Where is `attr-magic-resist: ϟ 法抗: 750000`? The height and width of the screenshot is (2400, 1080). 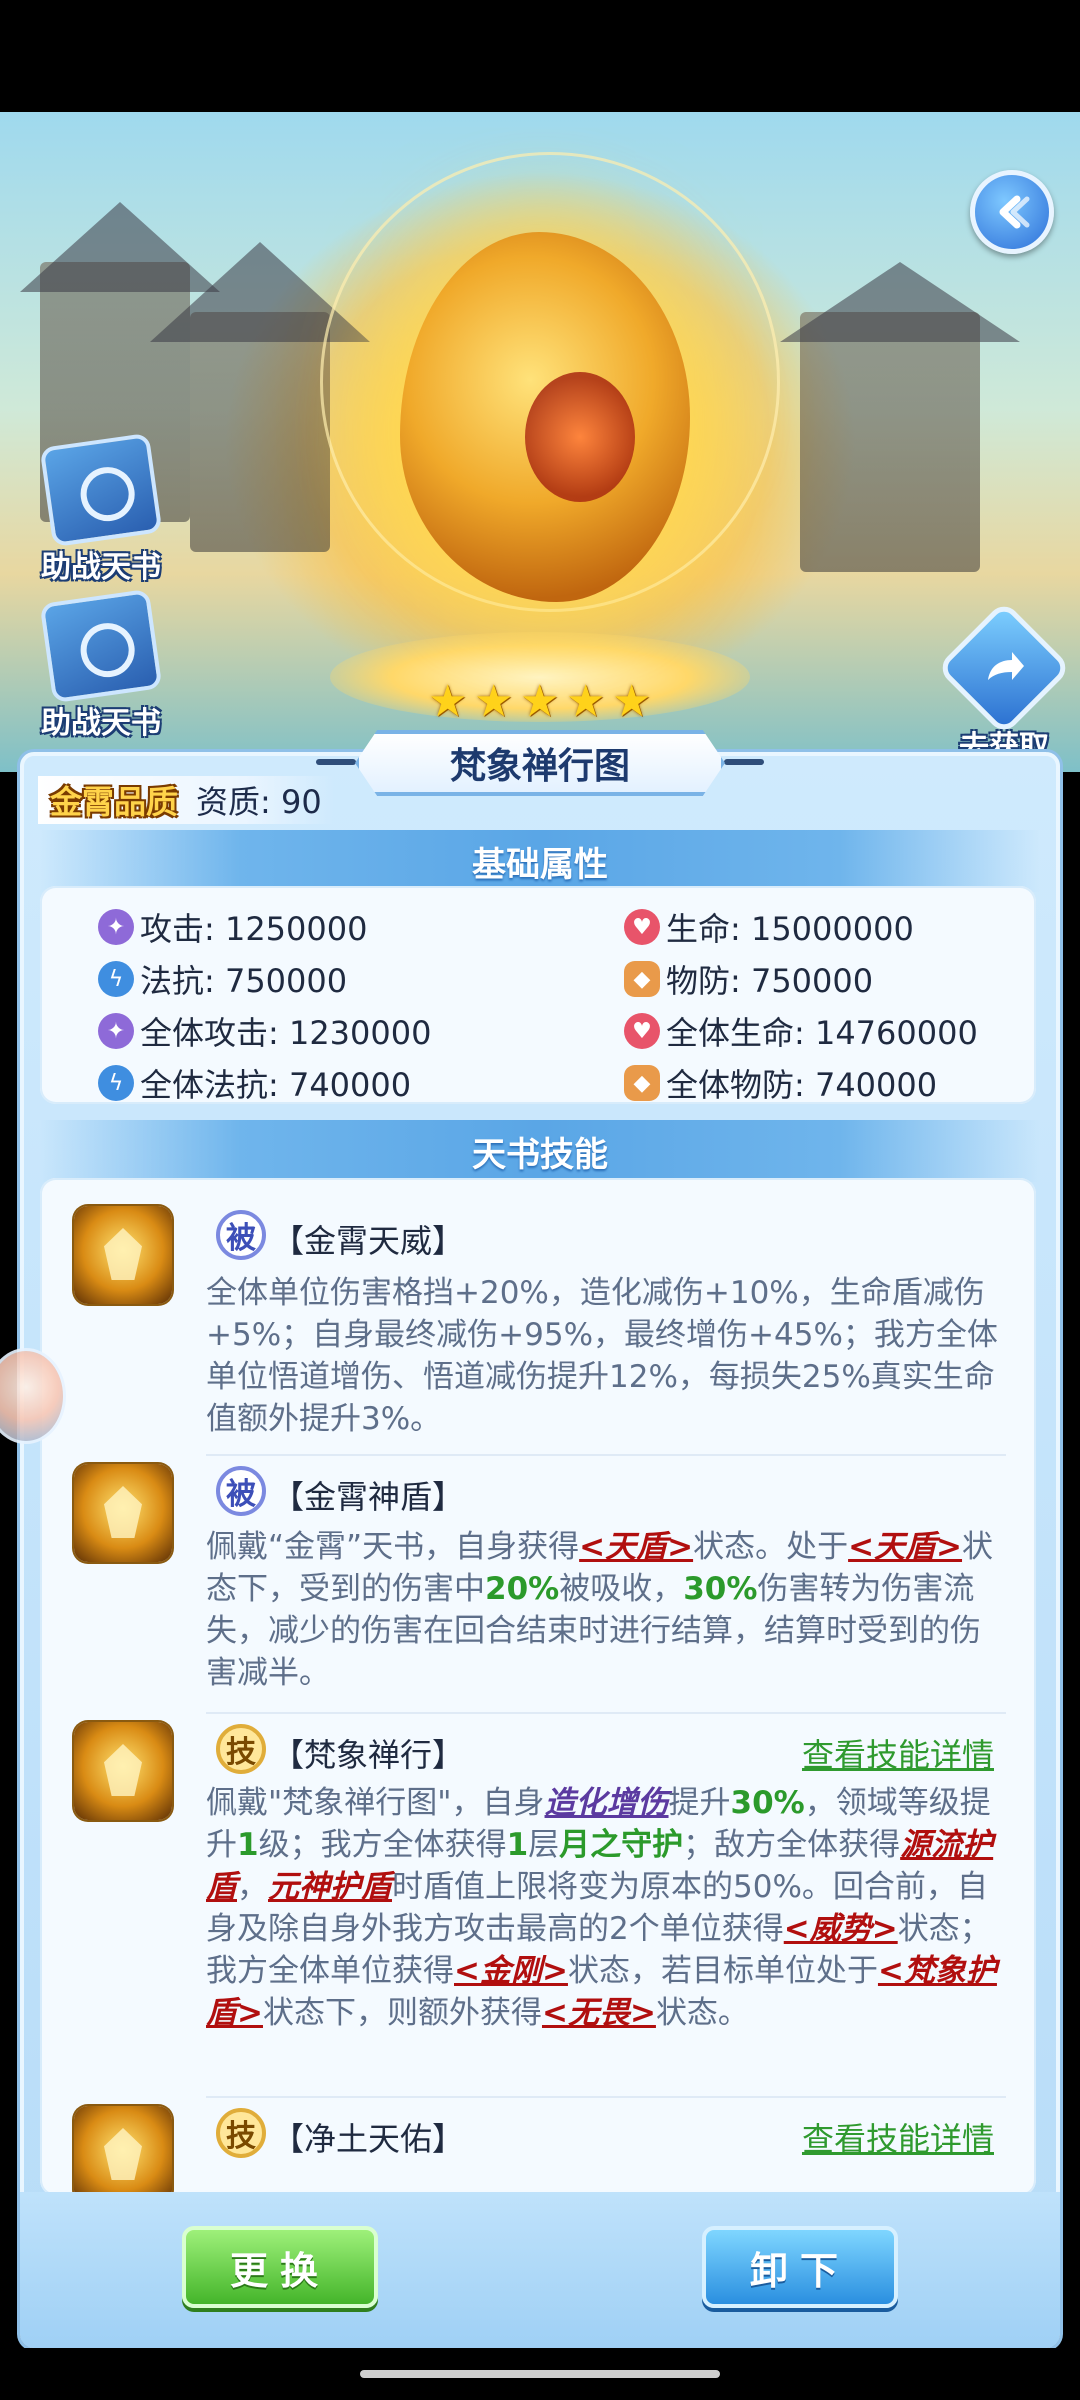 attr-magic-resist: ϟ 法抗: 750000 is located at coordinates (222, 979).